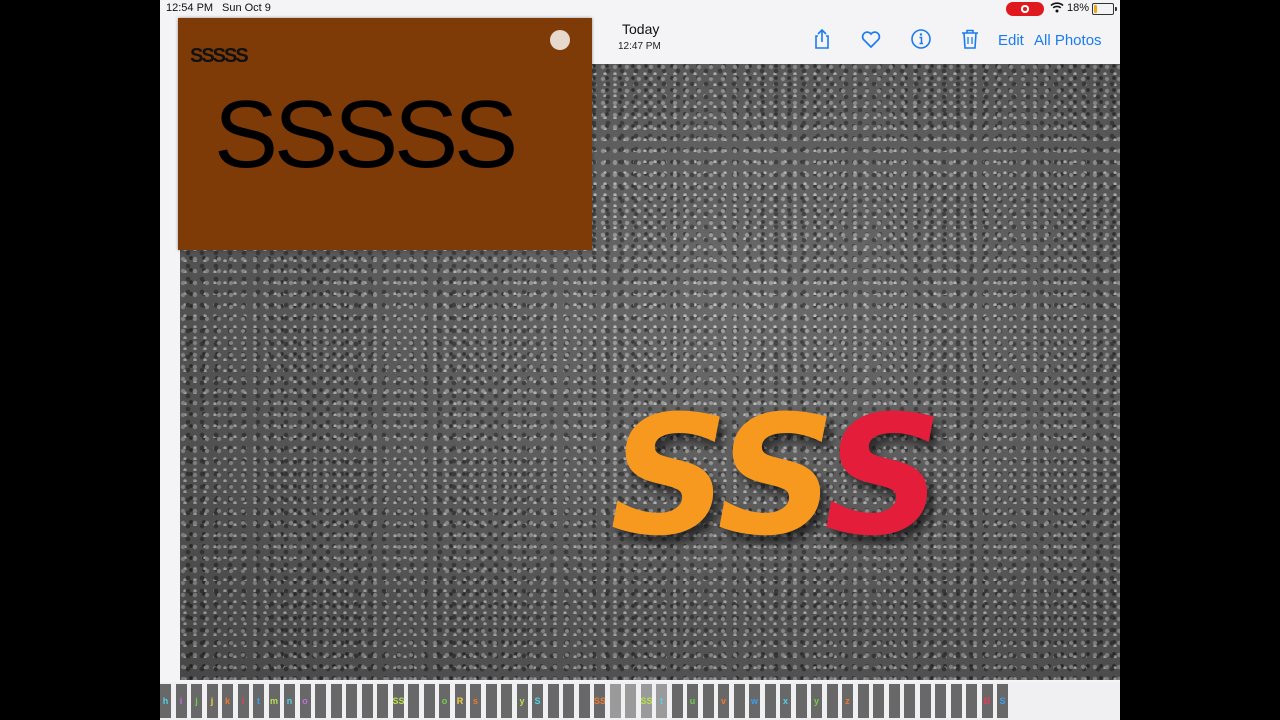  I want to click on wifi-icon, so click(1057, 7).